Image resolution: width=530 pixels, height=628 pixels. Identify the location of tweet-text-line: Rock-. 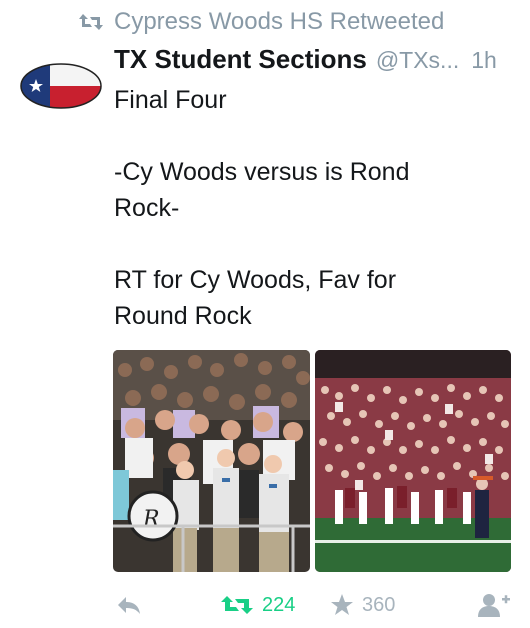
(147, 208).